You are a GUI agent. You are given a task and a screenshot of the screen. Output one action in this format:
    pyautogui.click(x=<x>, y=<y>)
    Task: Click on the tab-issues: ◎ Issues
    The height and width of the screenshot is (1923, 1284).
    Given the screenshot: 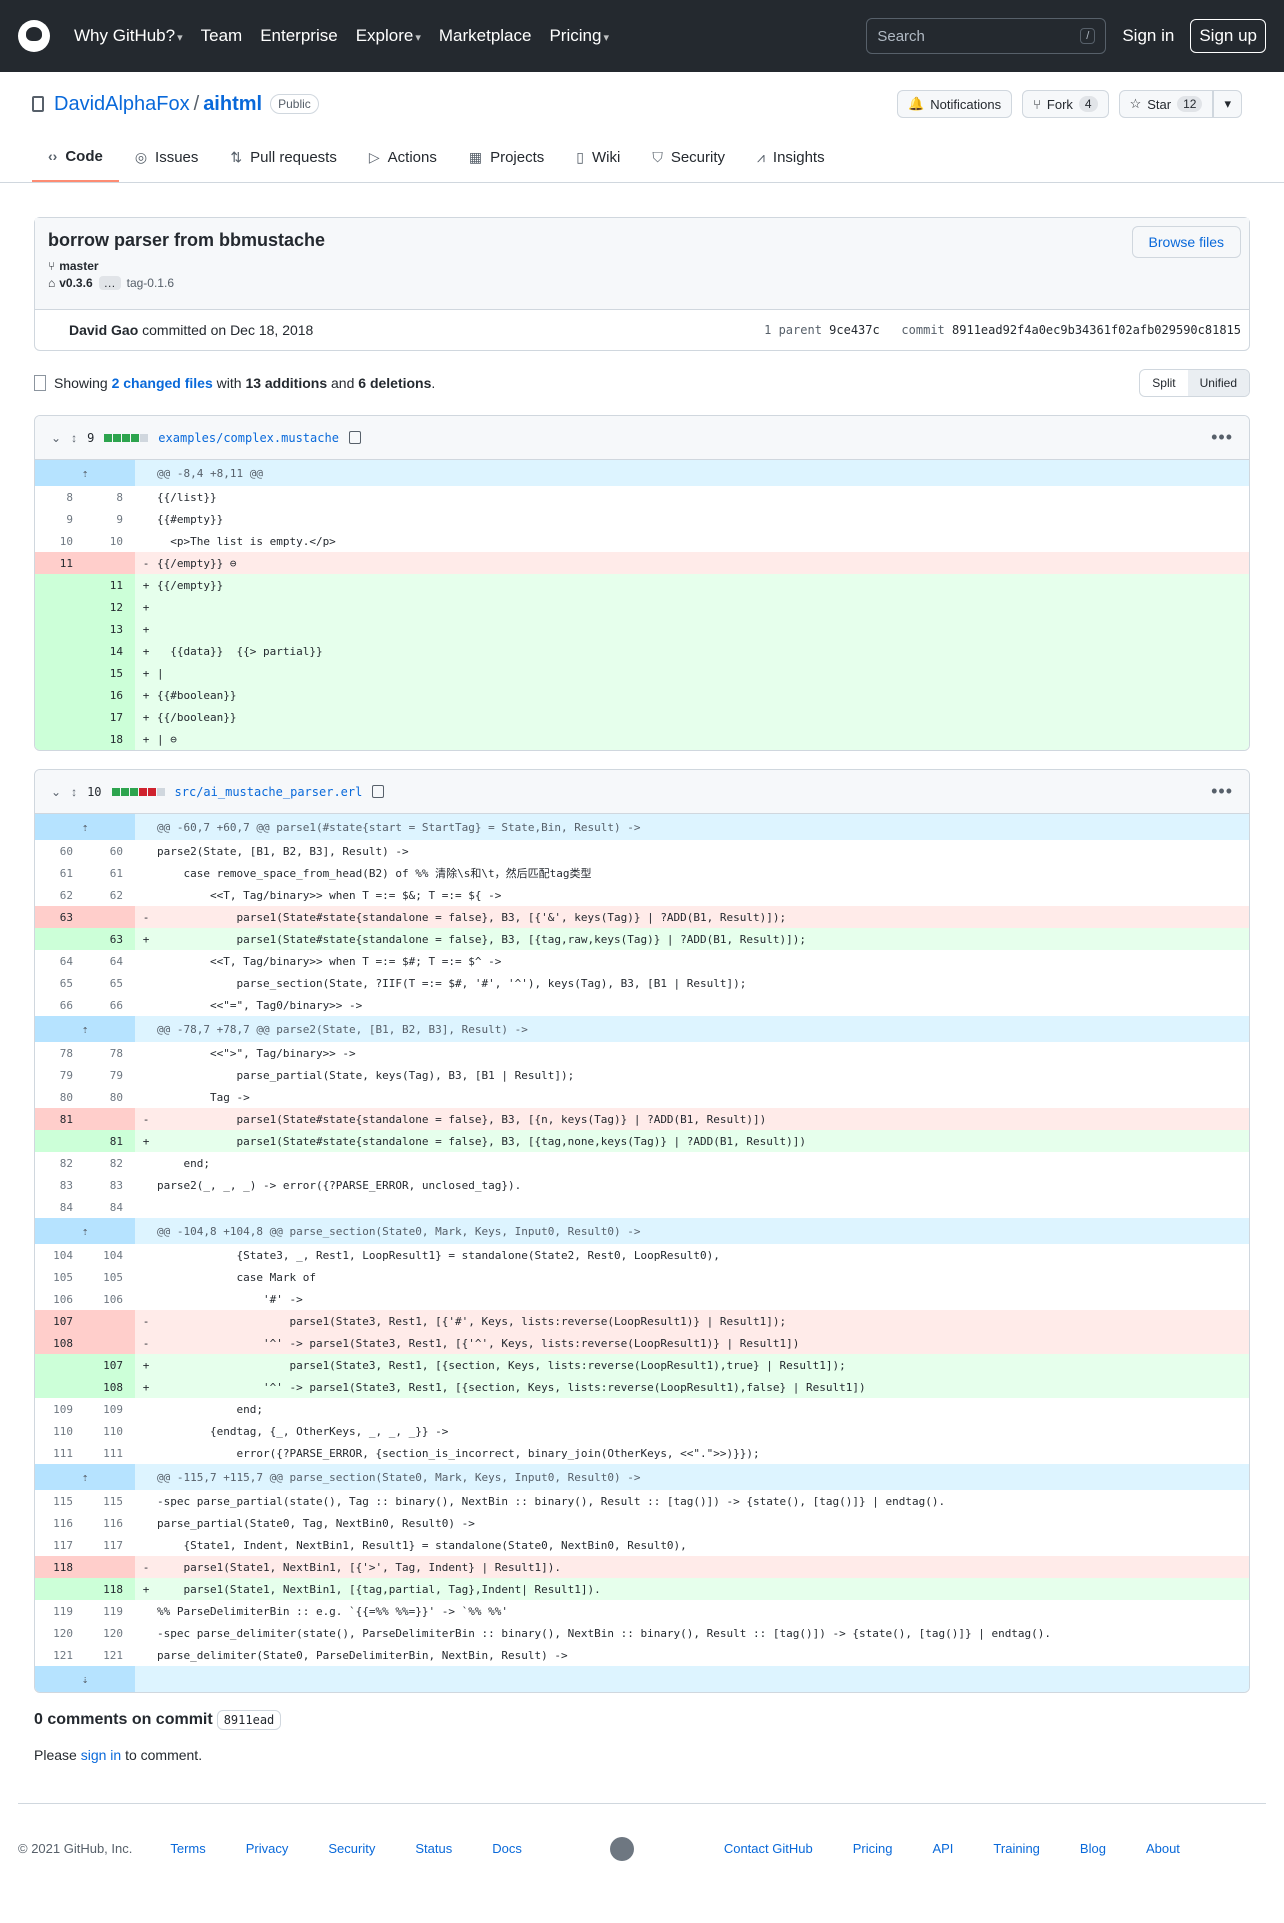 What is the action you would take?
    pyautogui.click(x=167, y=157)
    